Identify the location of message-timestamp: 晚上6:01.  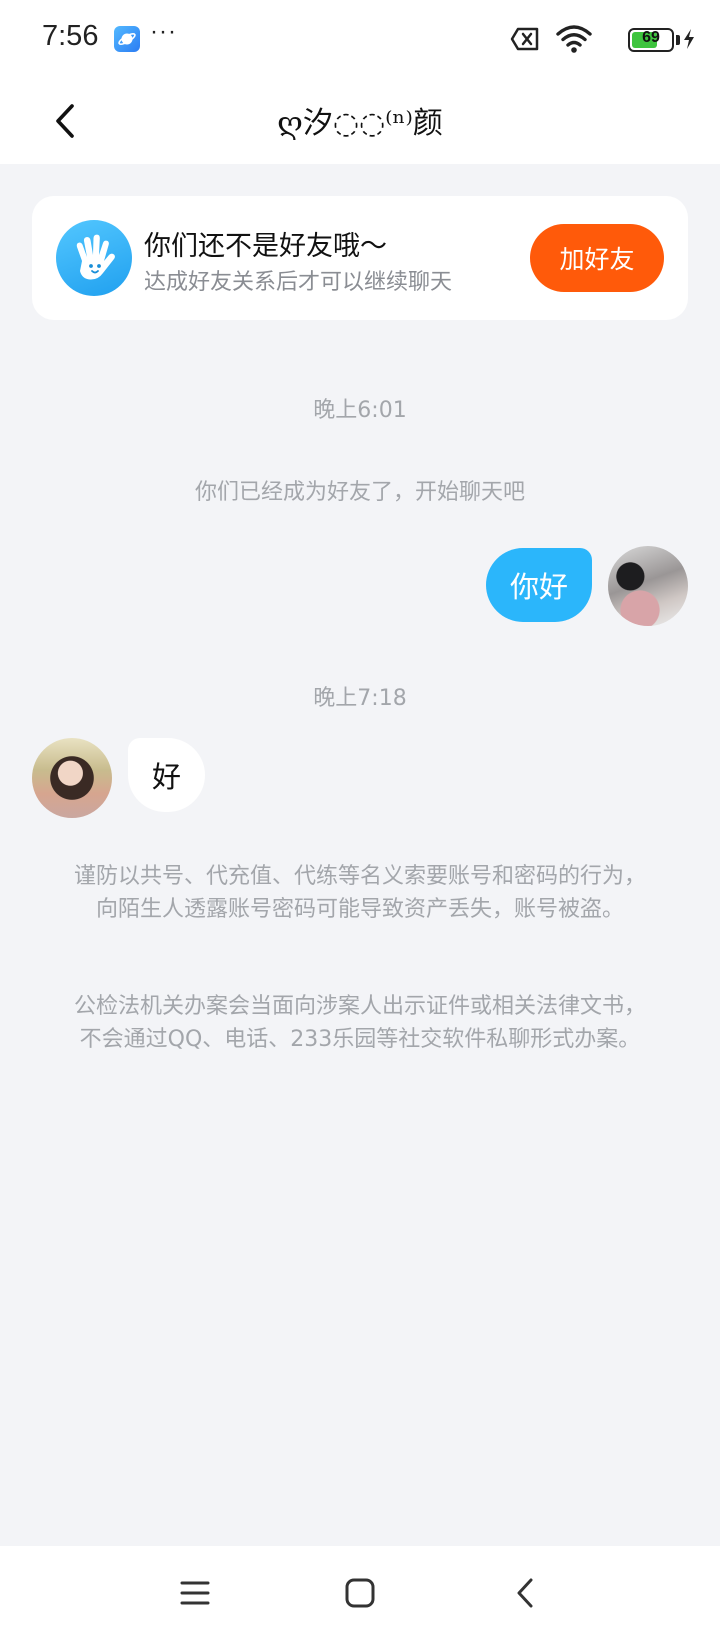
(360, 410).